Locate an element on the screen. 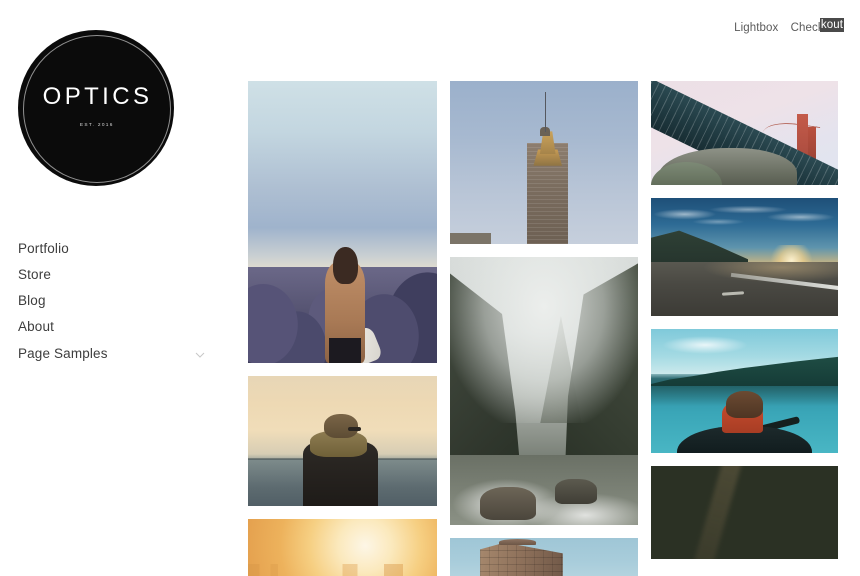 The height and width of the screenshot is (576, 860). photo-misty-canyon is located at coordinates (544, 391).